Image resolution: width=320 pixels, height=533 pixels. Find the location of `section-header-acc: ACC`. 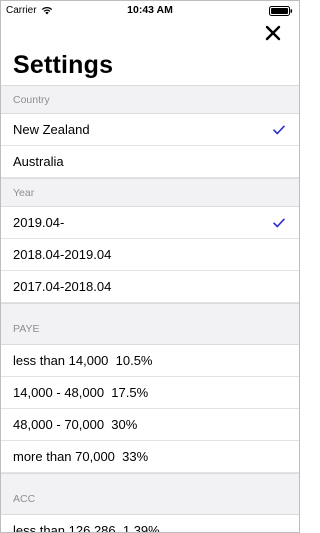

section-header-acc: ACC is located at coordinates (150, 494).